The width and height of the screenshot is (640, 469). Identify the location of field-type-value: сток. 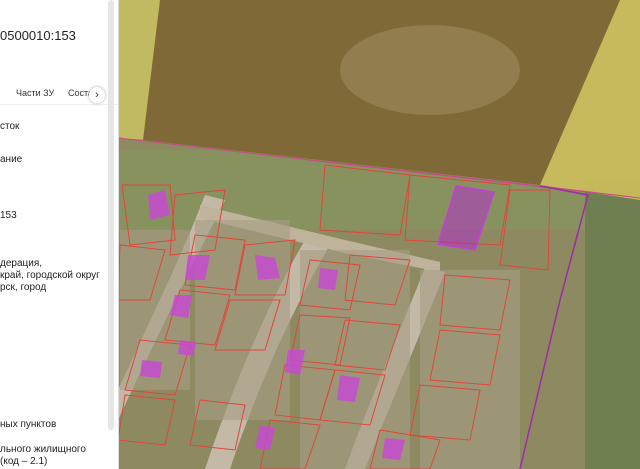
(10, 126).